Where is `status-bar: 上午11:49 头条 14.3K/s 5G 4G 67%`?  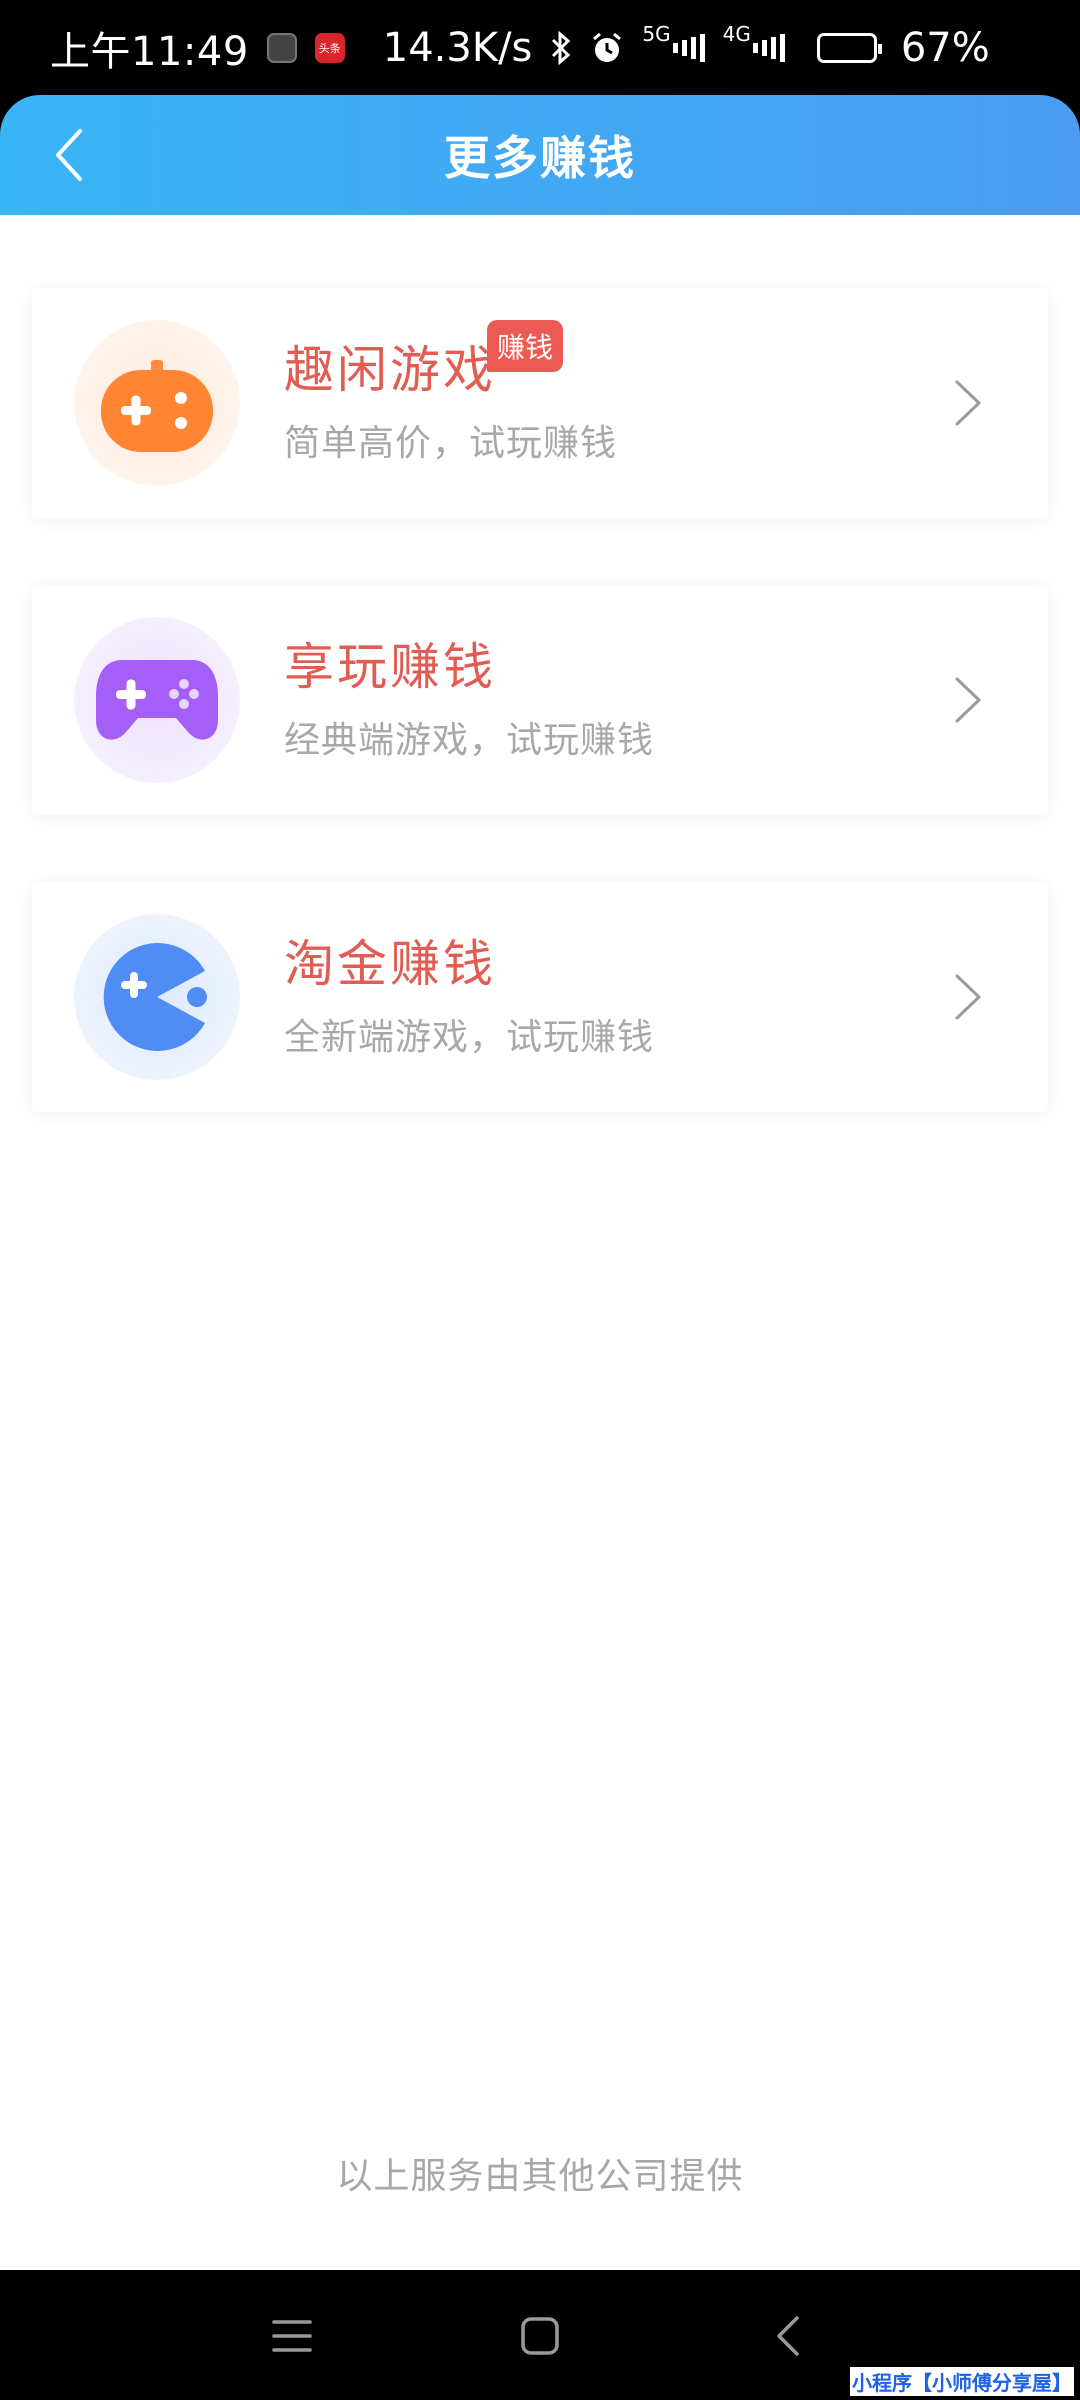
status-bar: 上午11:49 头条 14.3K/s 5G 4G 67% is located at coordinates (540, 47).